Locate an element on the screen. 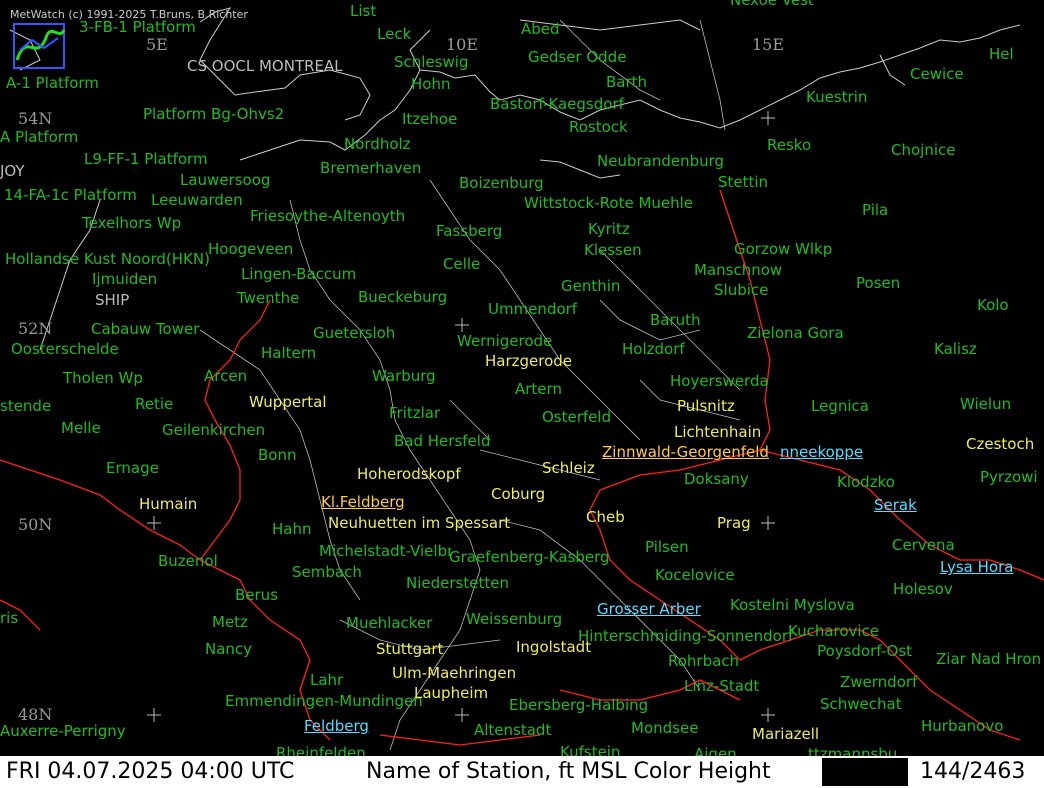 The image size is (1044, 788). station-label: Cheb is located at coordinates (605, 517).